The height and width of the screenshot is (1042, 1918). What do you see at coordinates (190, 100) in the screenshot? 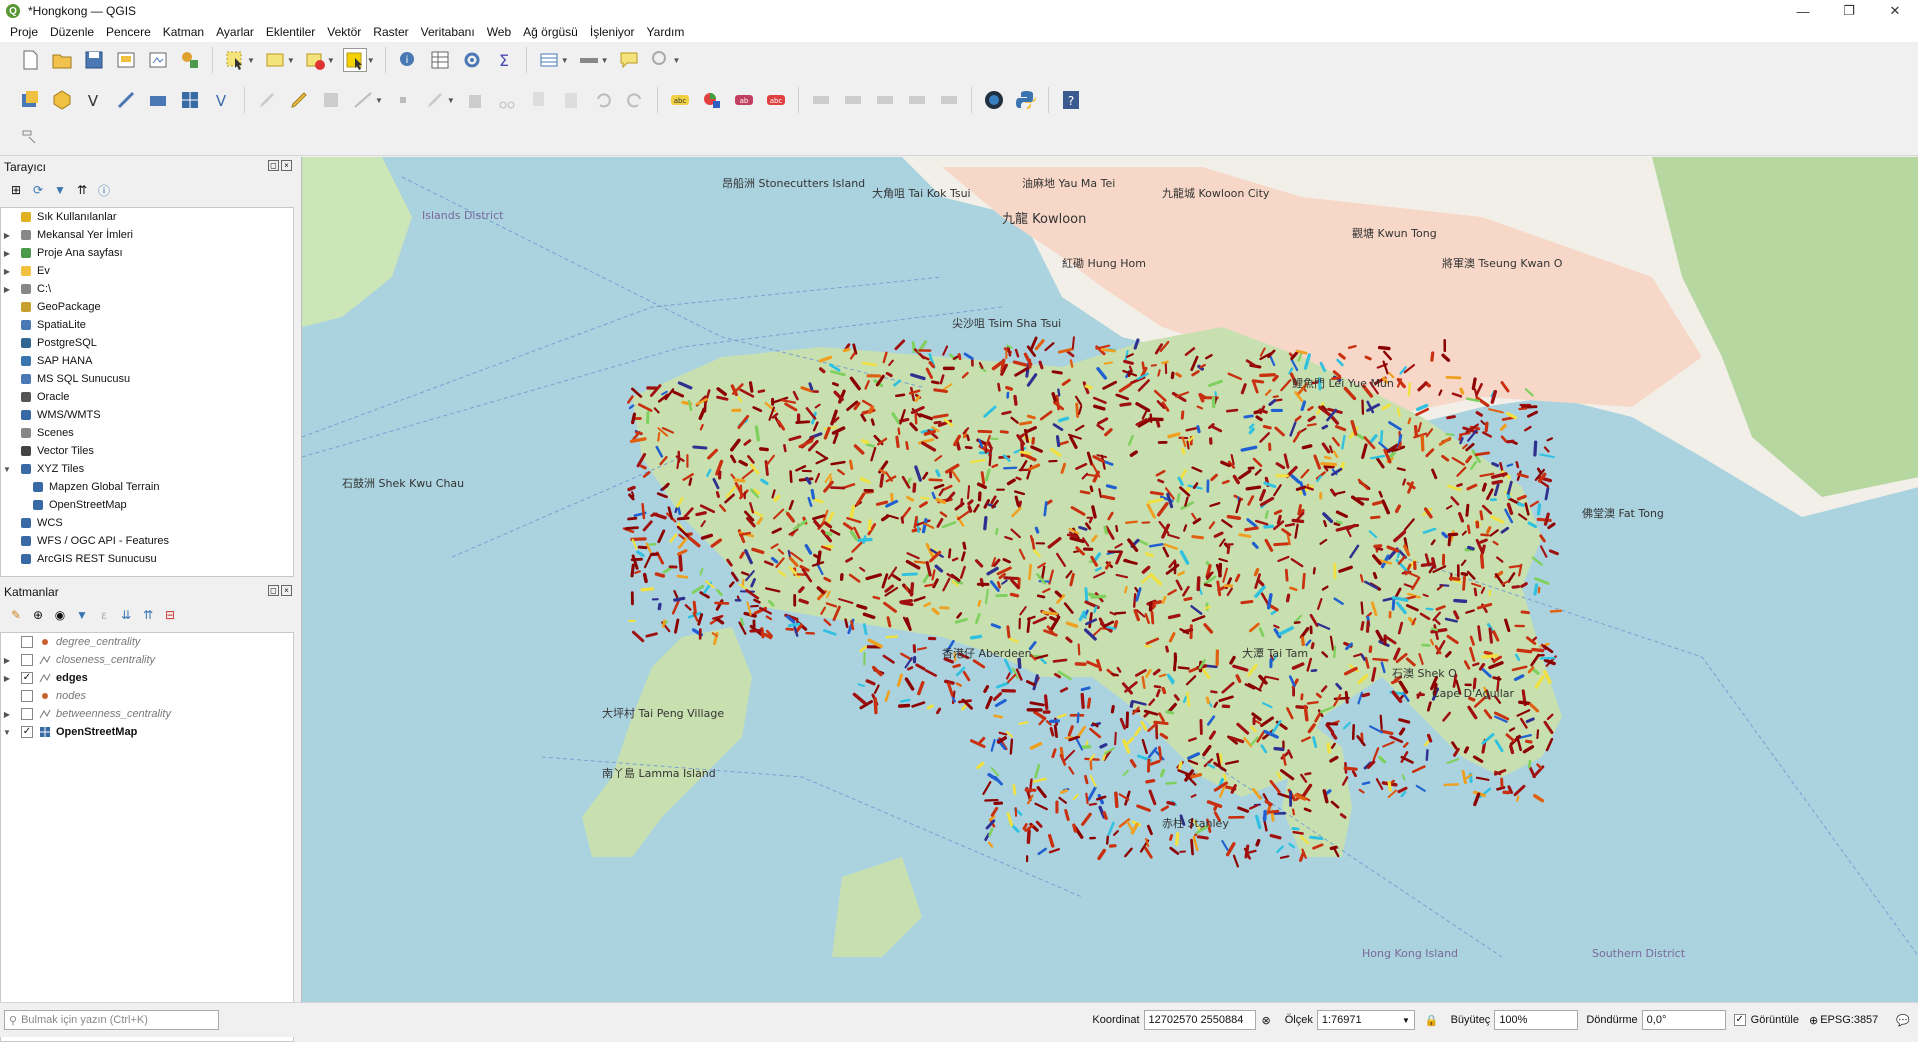
I see `add-wms-icon` at bounding box center [190, 100].